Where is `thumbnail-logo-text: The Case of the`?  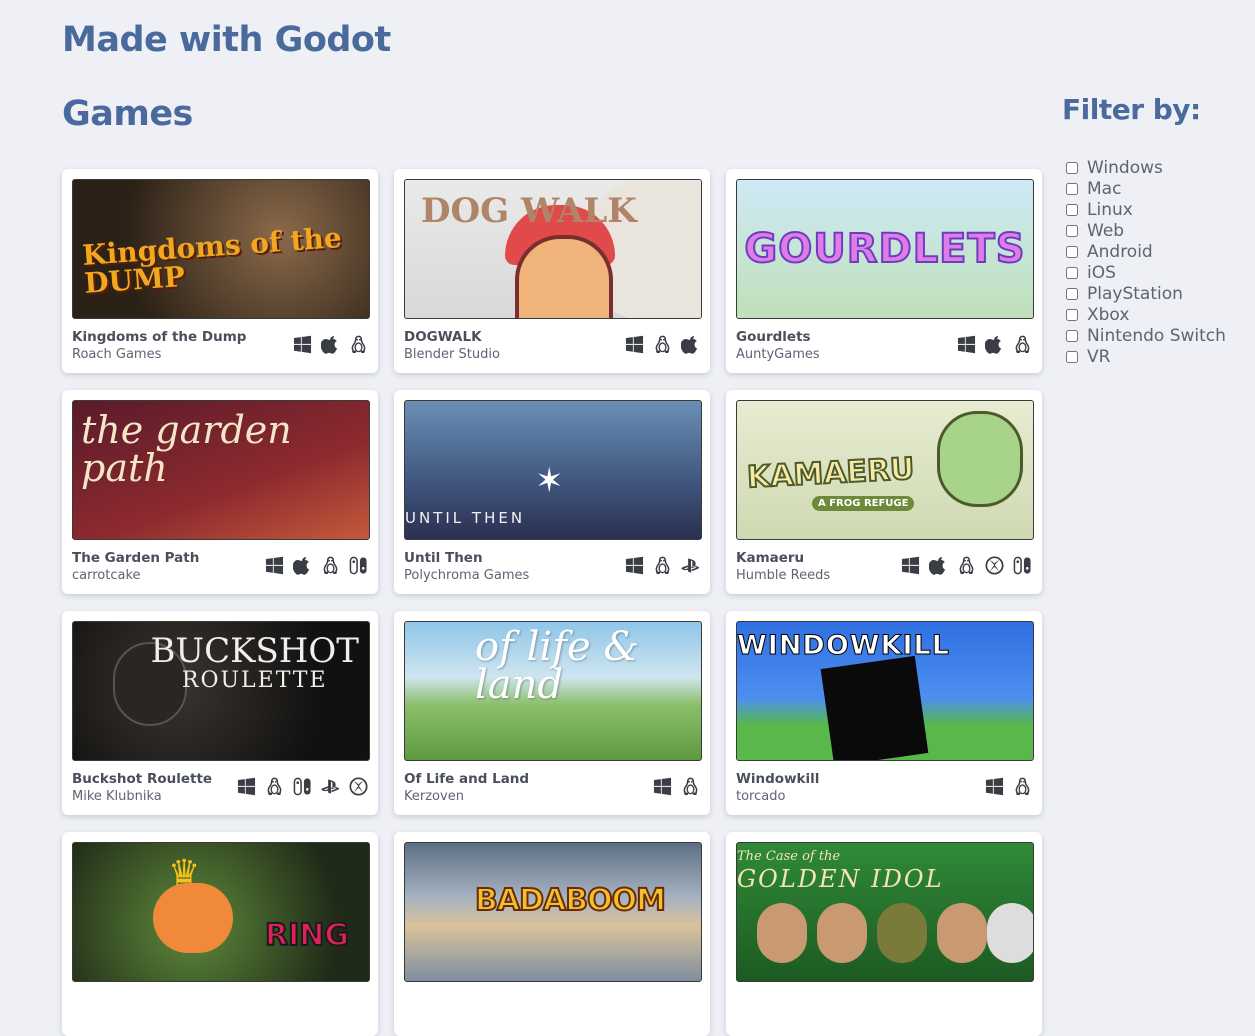 thumbnail-logo-text: The Case of the is located at coordinates (789, 856).